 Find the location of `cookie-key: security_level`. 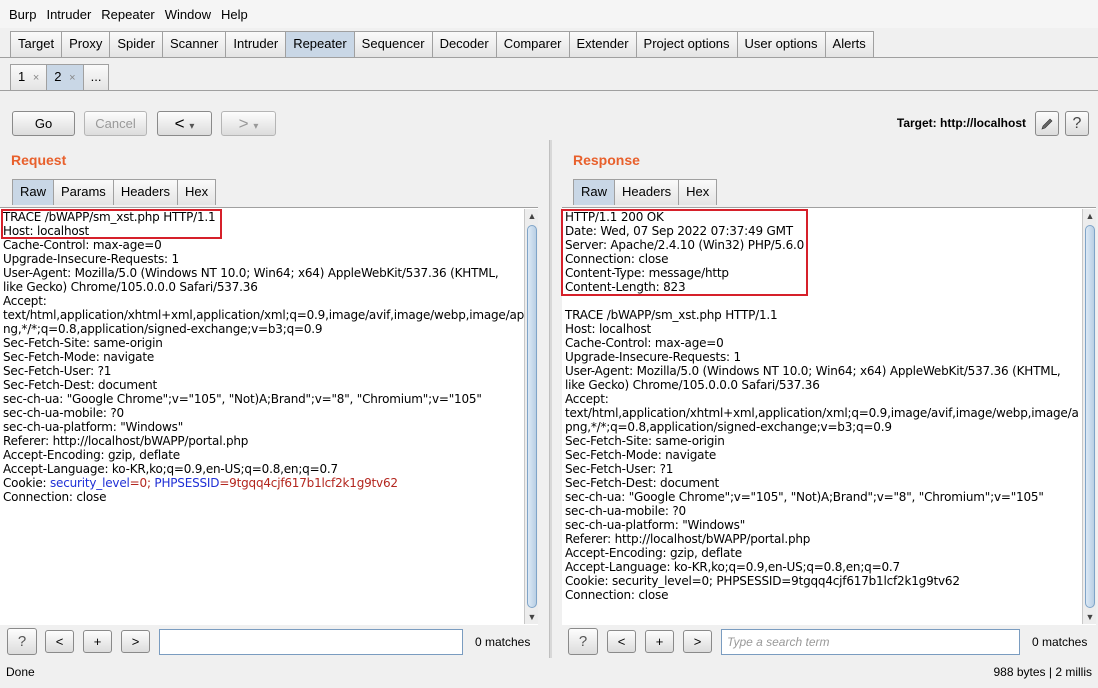

cookie-key: security_level is located at coordinates (90, 483).